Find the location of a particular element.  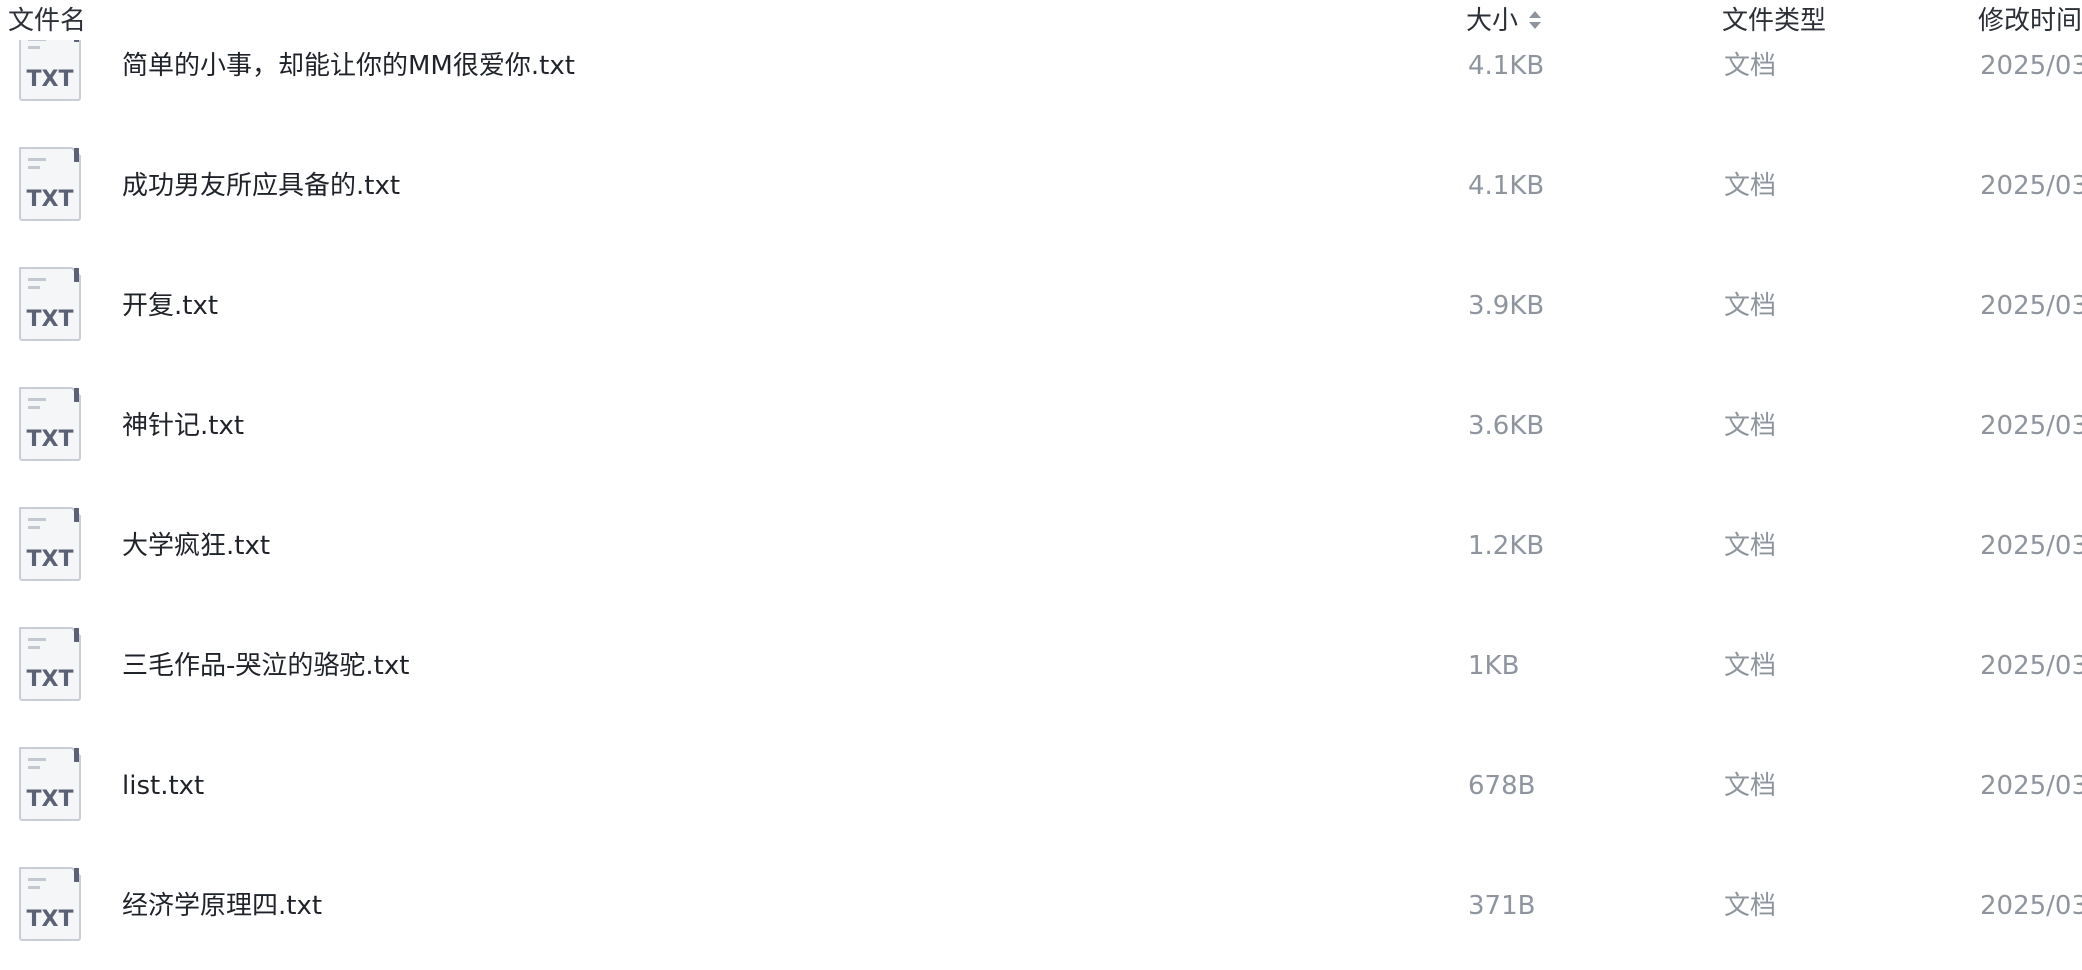

file-list-header: 文件名 大小 文件类型 修改时间 is located at coordinates (1041, 20).